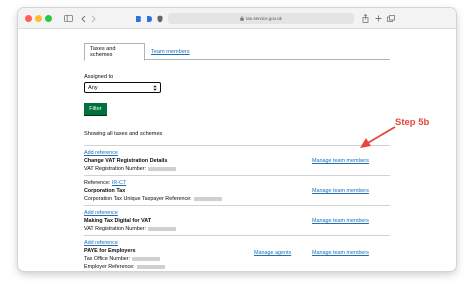 This screenshot has width=474, height=286. Describe the element at coordinates (118, 221) in the screenshot. I see `scheme-name: Making Tax Digital for VAT` at that location.